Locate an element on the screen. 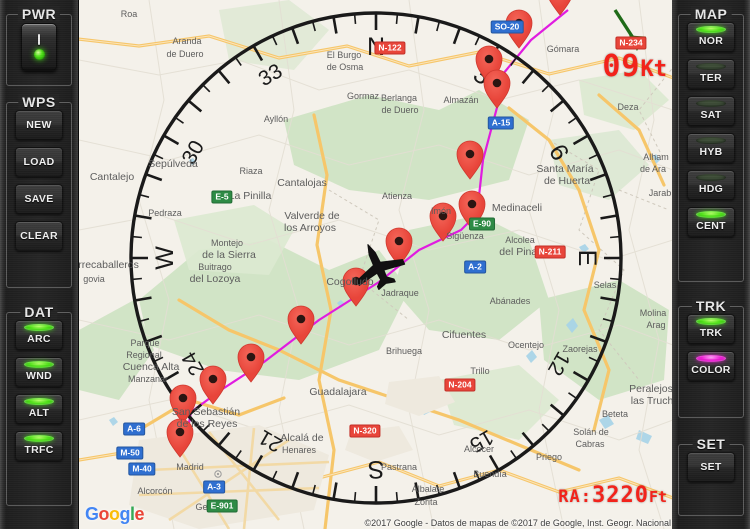 This screenshot has height=529, width=750. group-title-wps: WPS is located at coordinates (39, 102).